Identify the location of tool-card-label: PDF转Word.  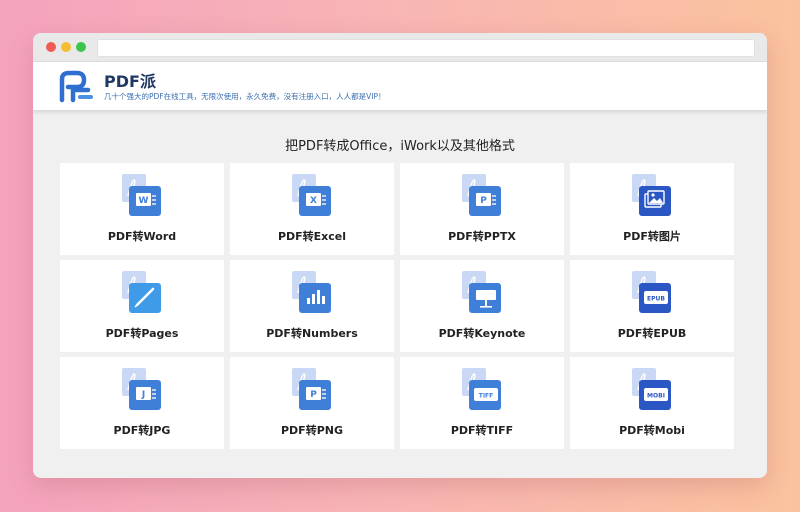
(142, 236).